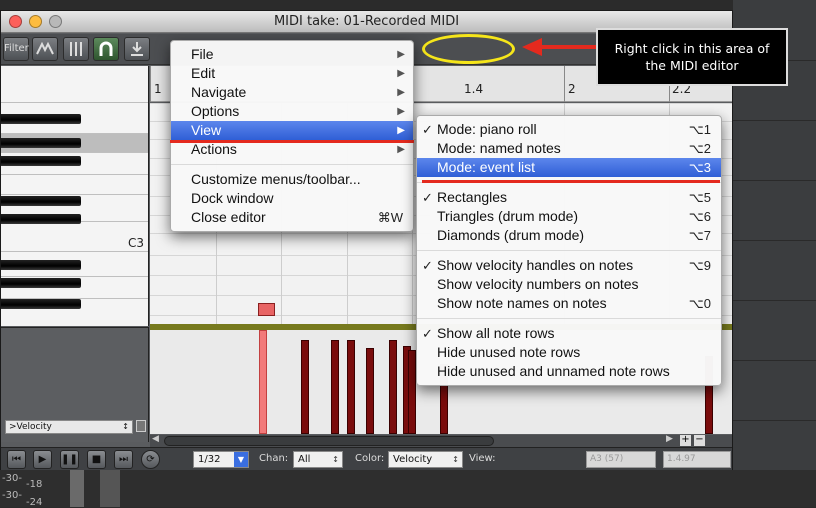 This screenshot has height=508, width=816. Describe the element at coordinates (413, 459) in the screenshot. I see `color-value: Velocity` at that location.